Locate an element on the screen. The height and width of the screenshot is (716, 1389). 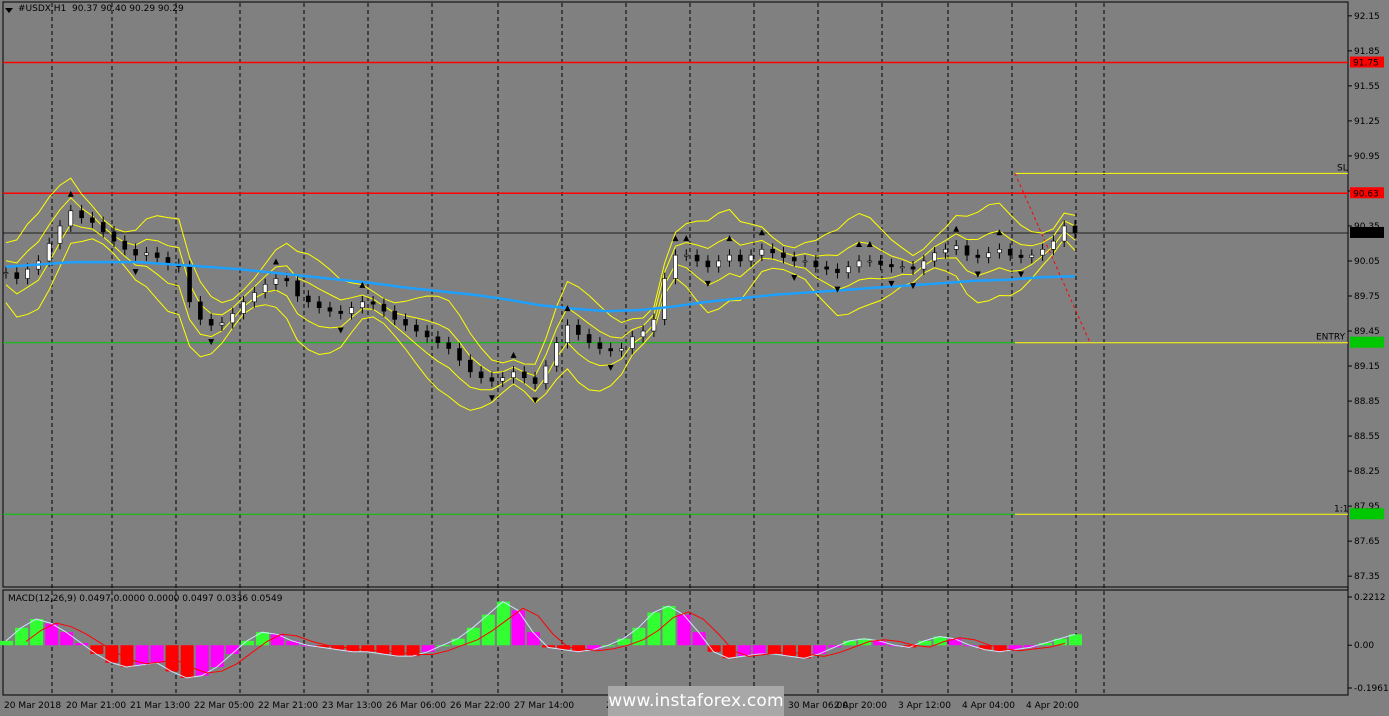
x-tick-label: 2 Apr 20:00 is located at coordinates (860, 706).